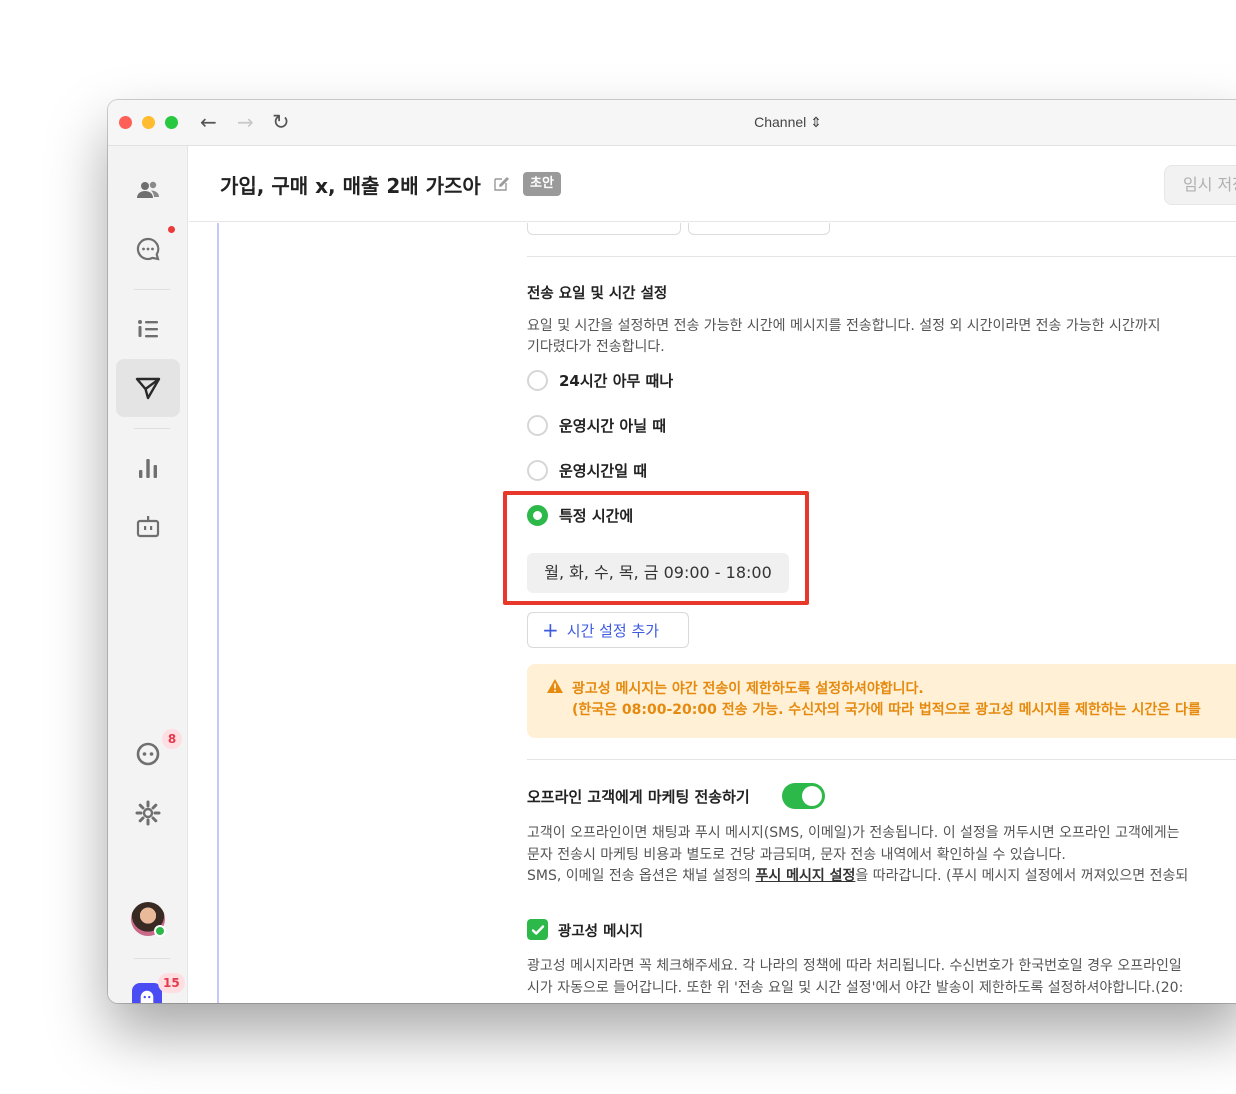 Image resolution: width=1236 pixels, height=1094 pixels. I want to click on page-title: 가입, 구매 x, 매출 2배 가즈아, so click(350, 186).